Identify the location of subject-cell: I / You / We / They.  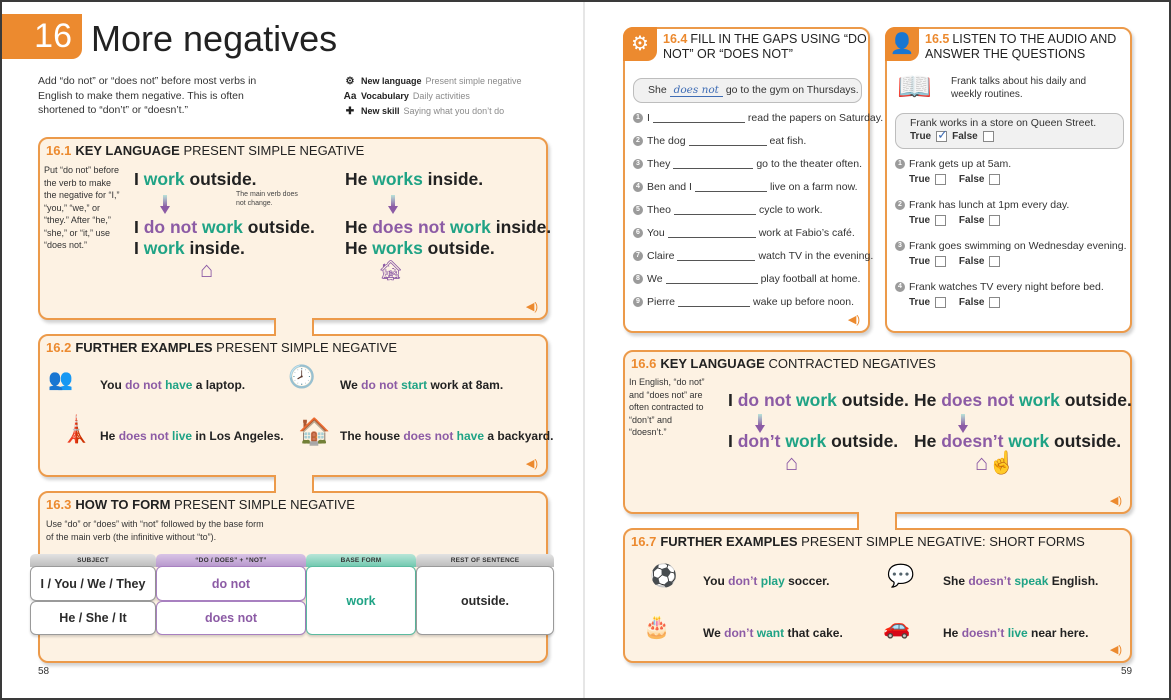
(93, 583).